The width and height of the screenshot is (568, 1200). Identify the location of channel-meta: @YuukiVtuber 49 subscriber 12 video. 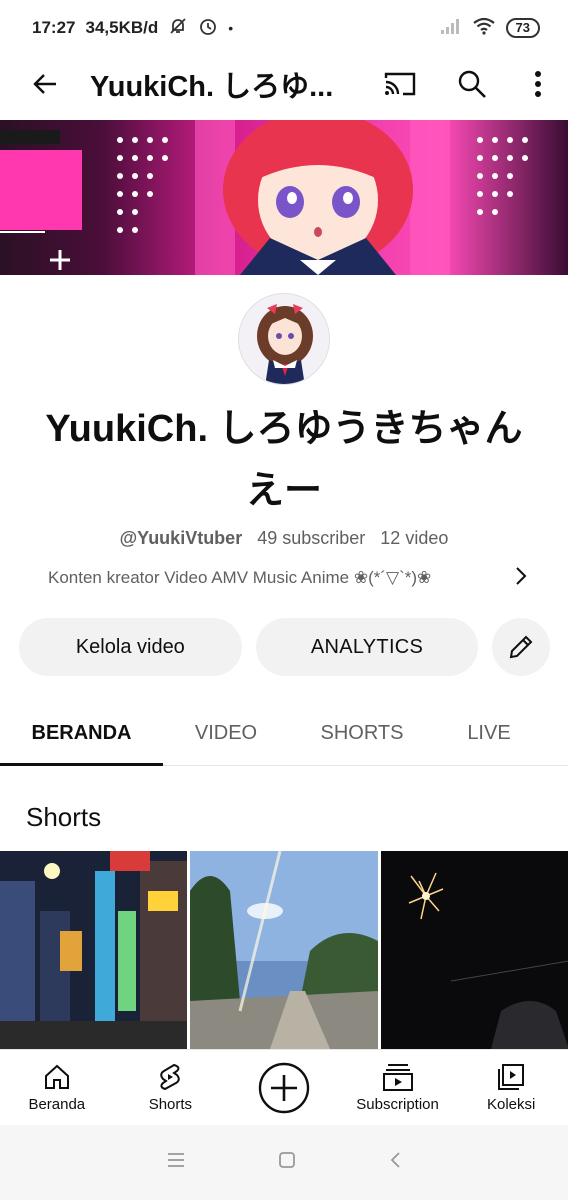
(284, 538).